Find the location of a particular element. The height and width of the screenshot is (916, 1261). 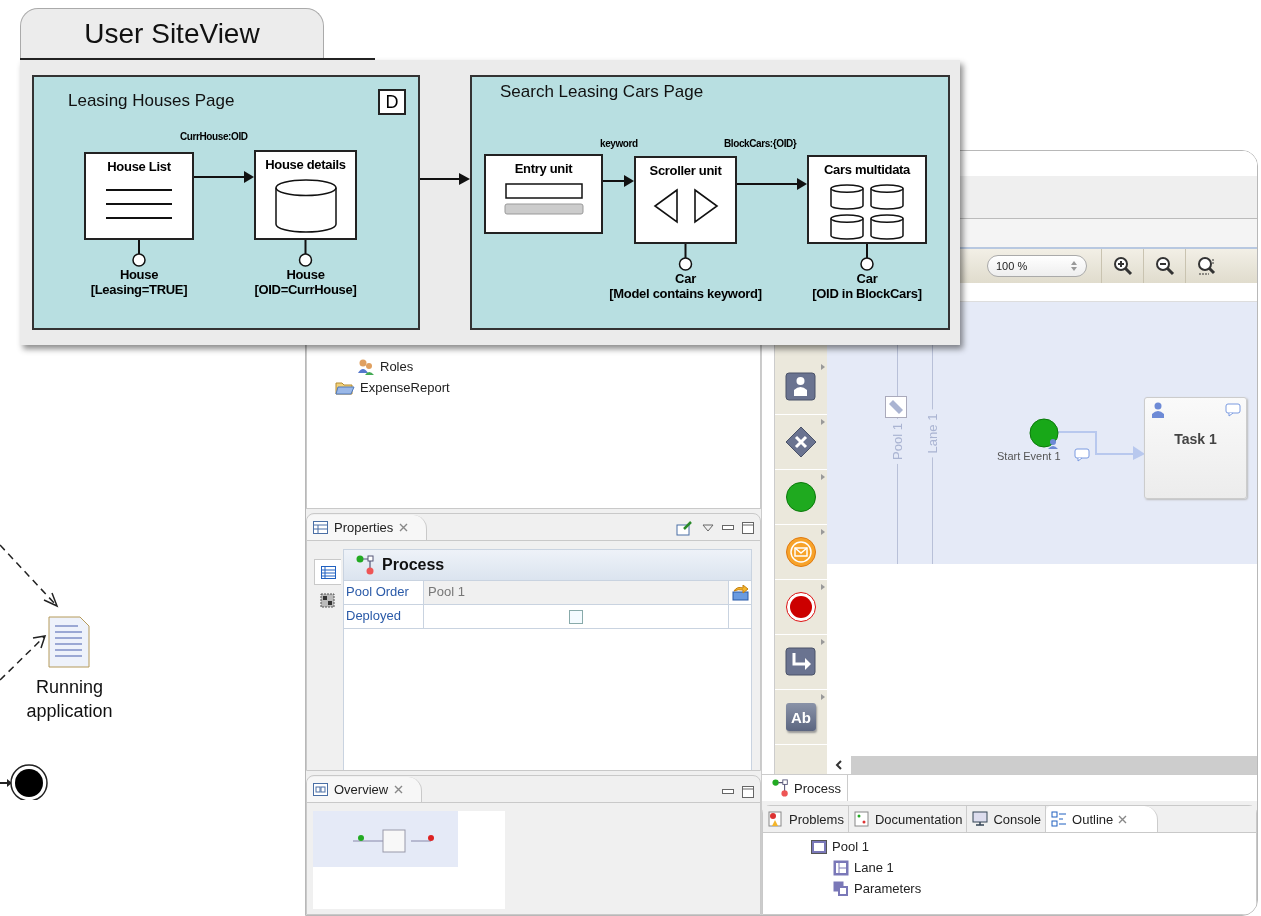

tree-item: Roles is located at coordinates (397, 366).